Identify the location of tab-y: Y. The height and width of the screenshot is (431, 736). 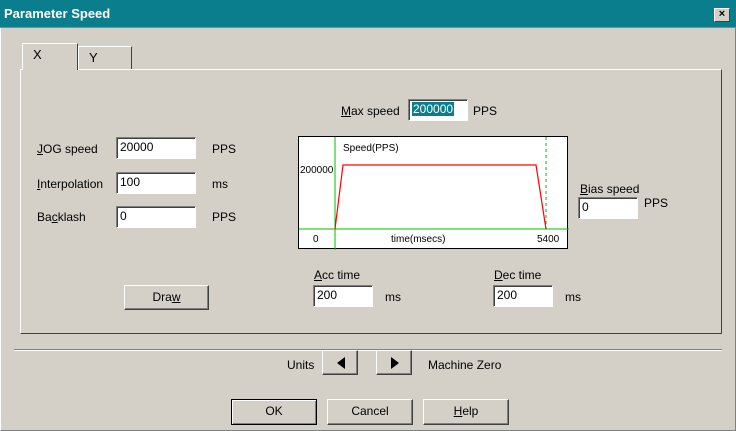
(105, 58).